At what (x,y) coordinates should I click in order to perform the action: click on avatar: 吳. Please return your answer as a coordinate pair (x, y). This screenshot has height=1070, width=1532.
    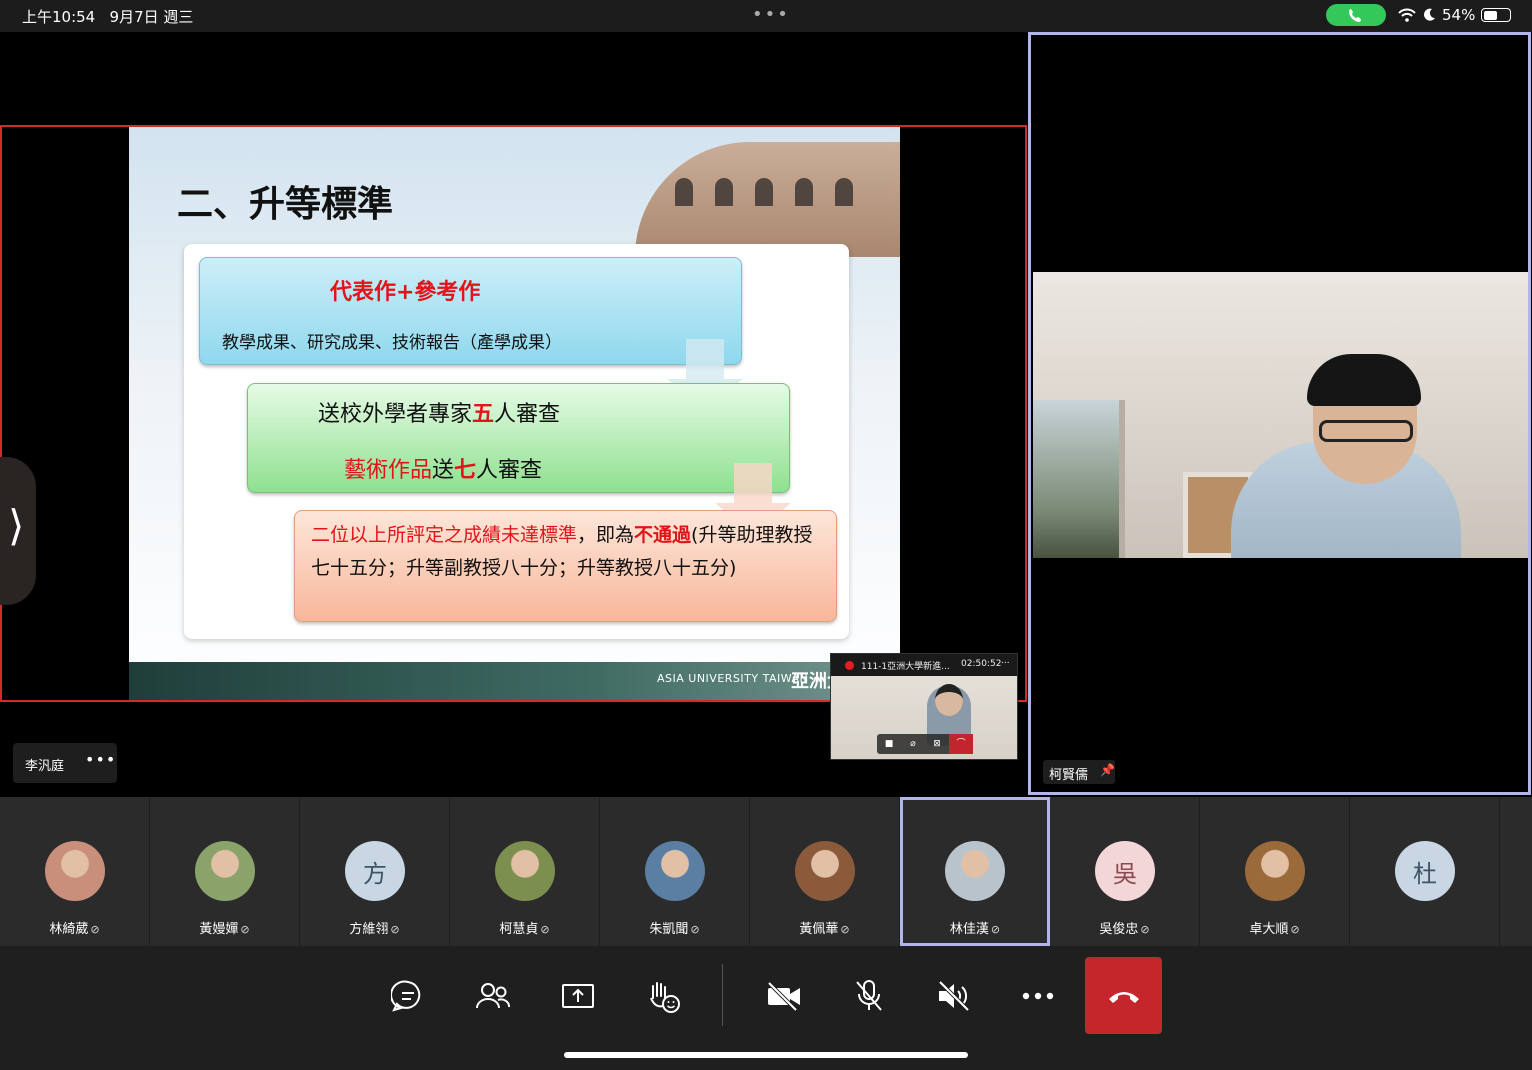
    Looking at the image, I should click on (1125, 871).